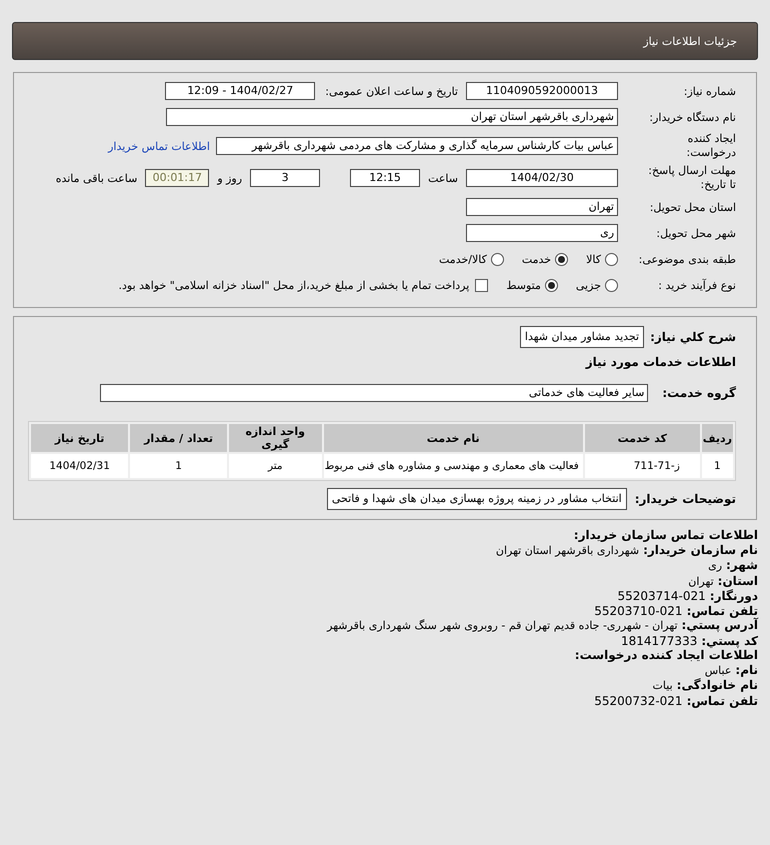 The image size is (770, 845). Describe the element at coordinates (159, 146) in the screenshot. I see `buyer-contact-link: اطلاعات تماس خریدار` at that location.